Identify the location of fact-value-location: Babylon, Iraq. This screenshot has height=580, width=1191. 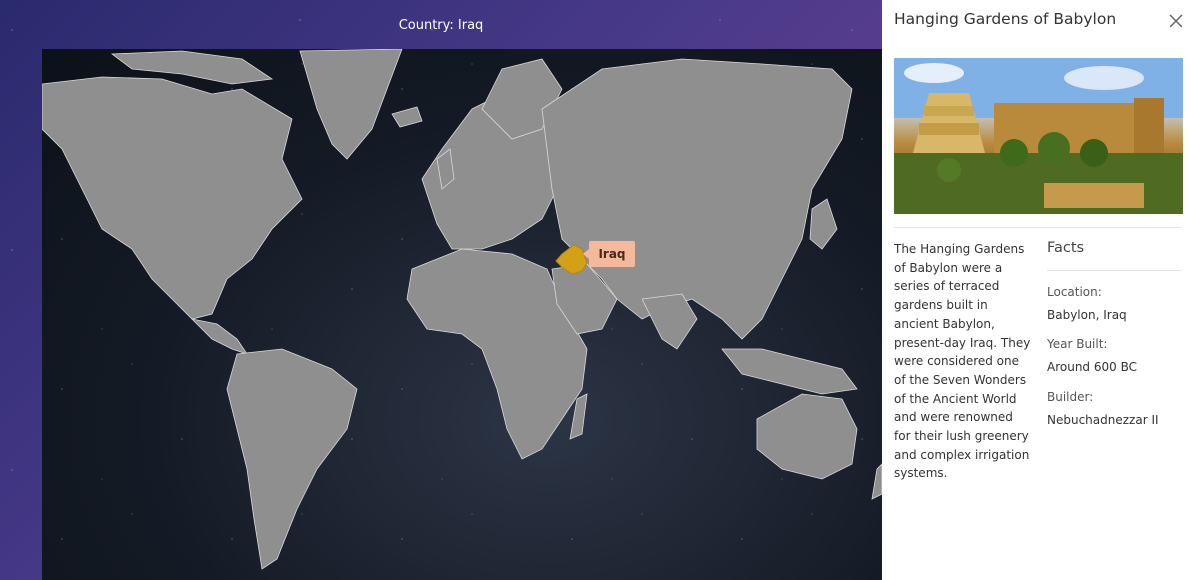
(1087, 315).